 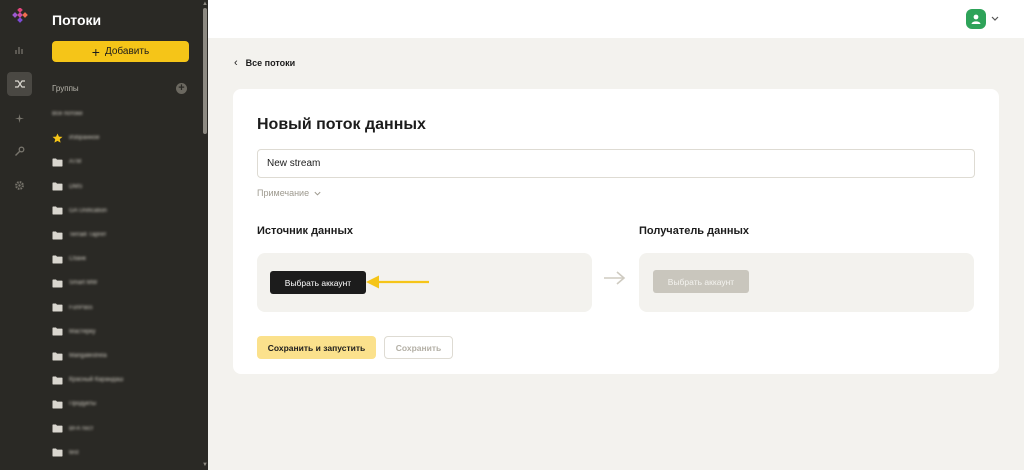 What do you see at coordinates (418, 347) in the screenshot?
I see `save-button: Сохранить` at bounding box center [418, 347].